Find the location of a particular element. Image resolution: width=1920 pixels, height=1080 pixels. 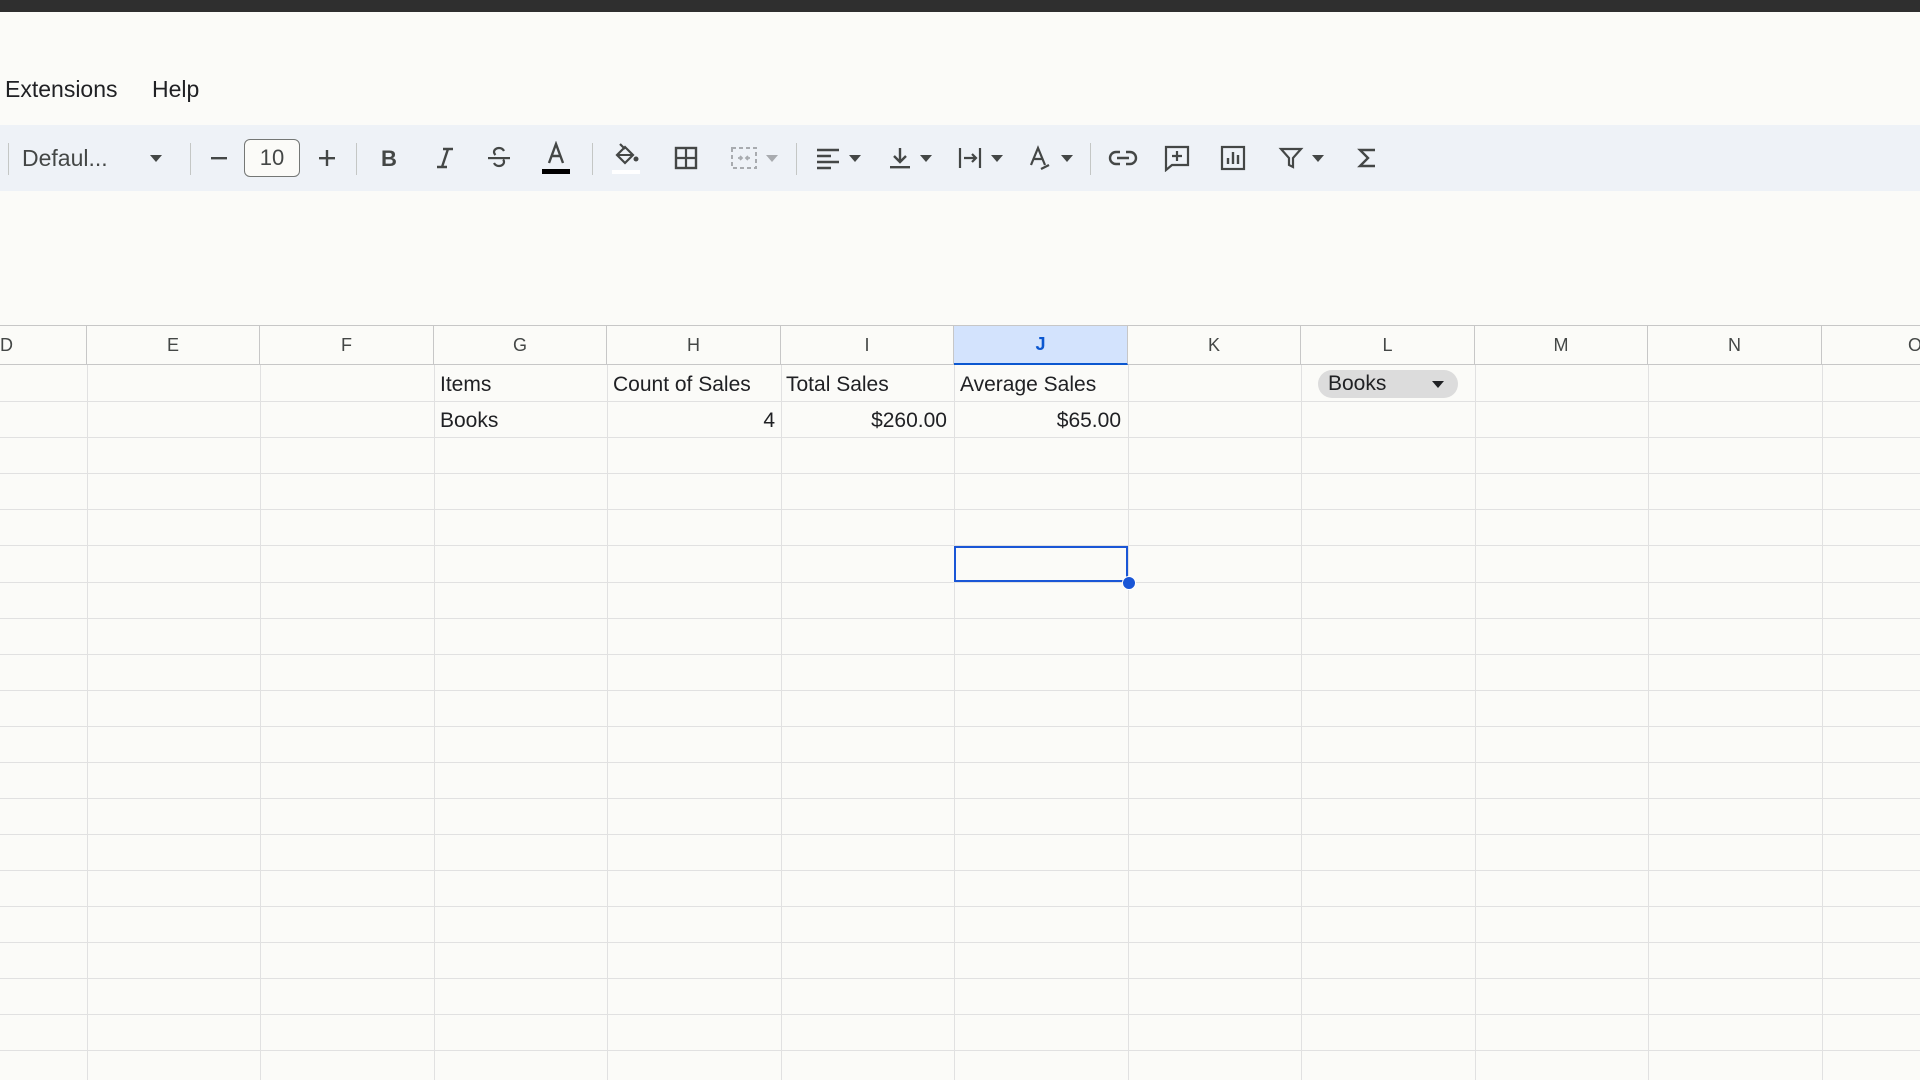

menu-help: Help is located at coordinates (175, 89).